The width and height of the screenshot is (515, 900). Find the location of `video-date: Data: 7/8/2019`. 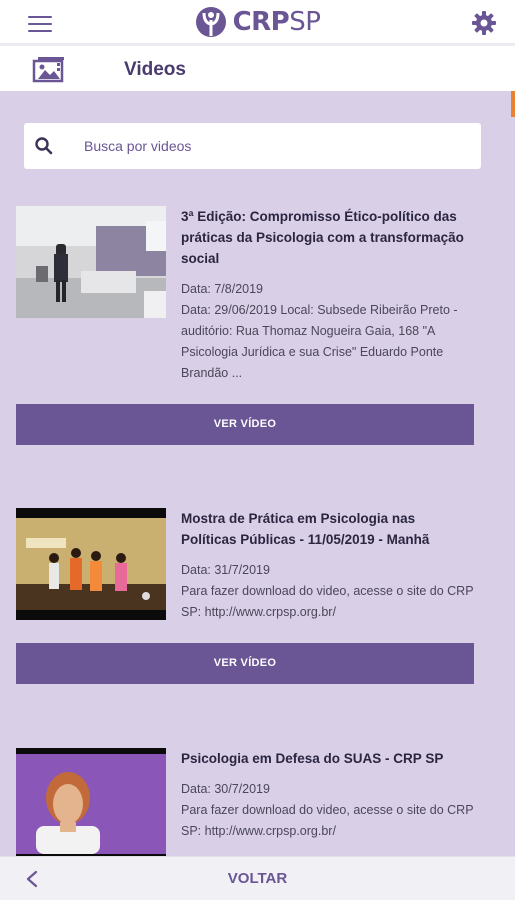

video-date: Data: 7/8/2019 is located at coordinates (222, 289).